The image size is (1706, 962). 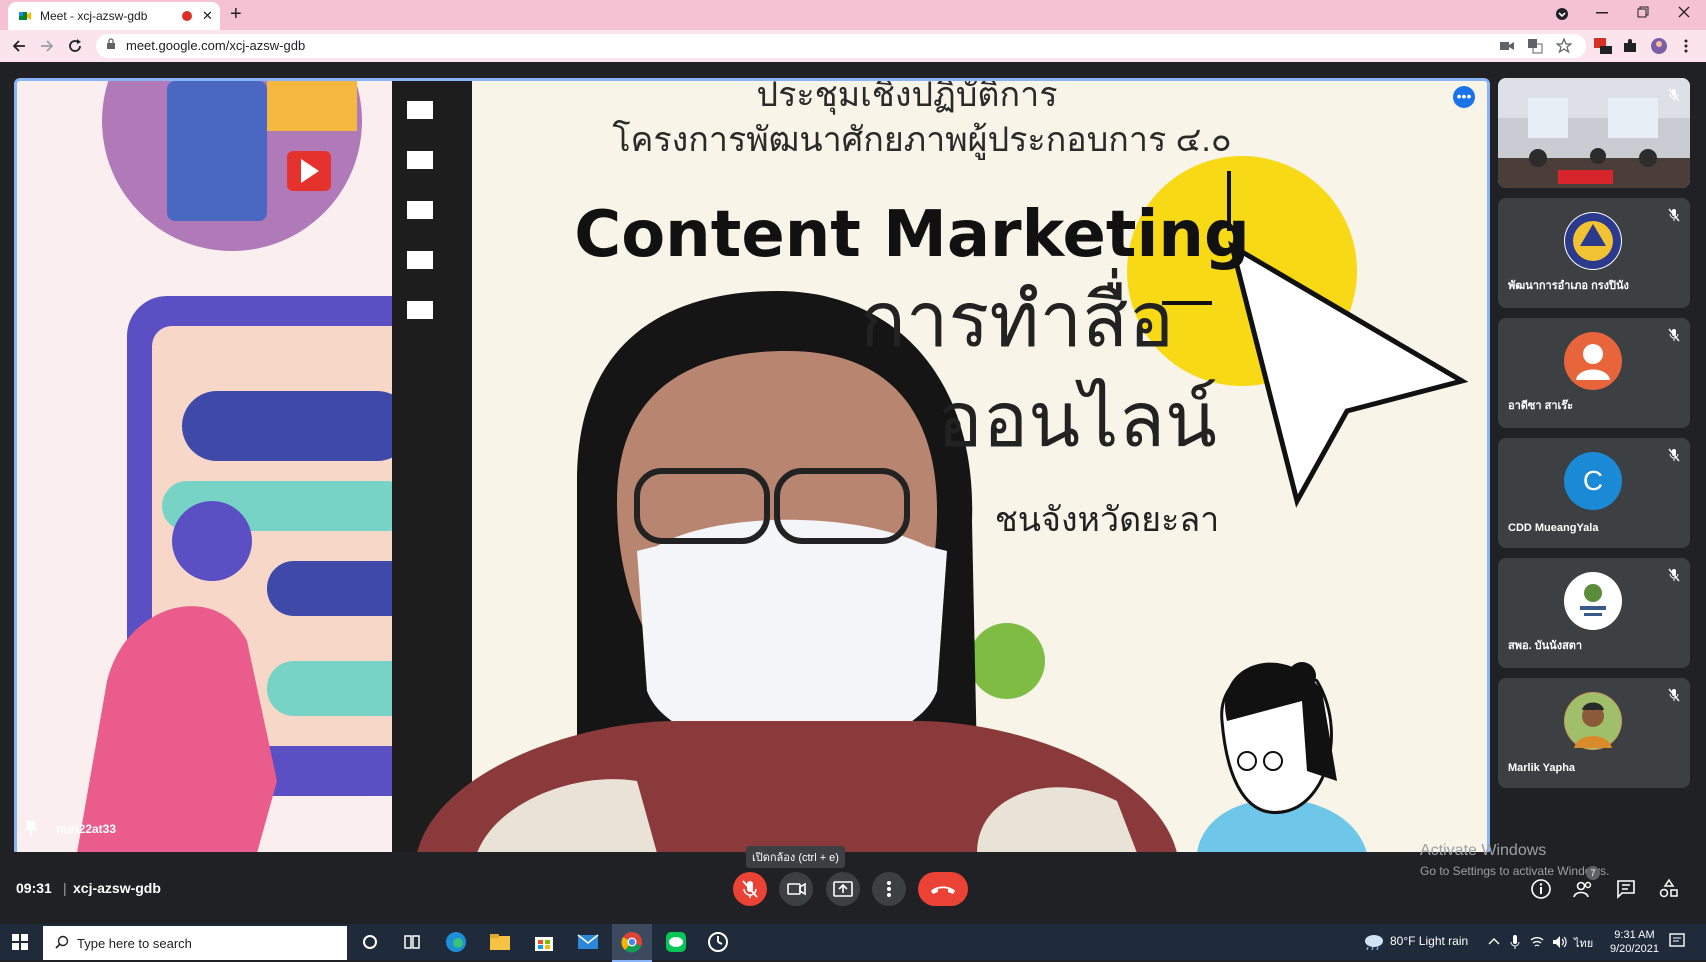 What do you see at coordinates (370, 942) in the screenshot?
I see `cortana-icon` at bounding box center [370, 942].